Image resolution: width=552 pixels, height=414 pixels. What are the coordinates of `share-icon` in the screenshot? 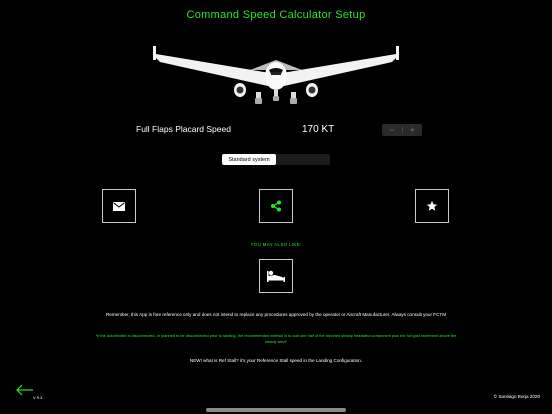 It's located at (276, 206).